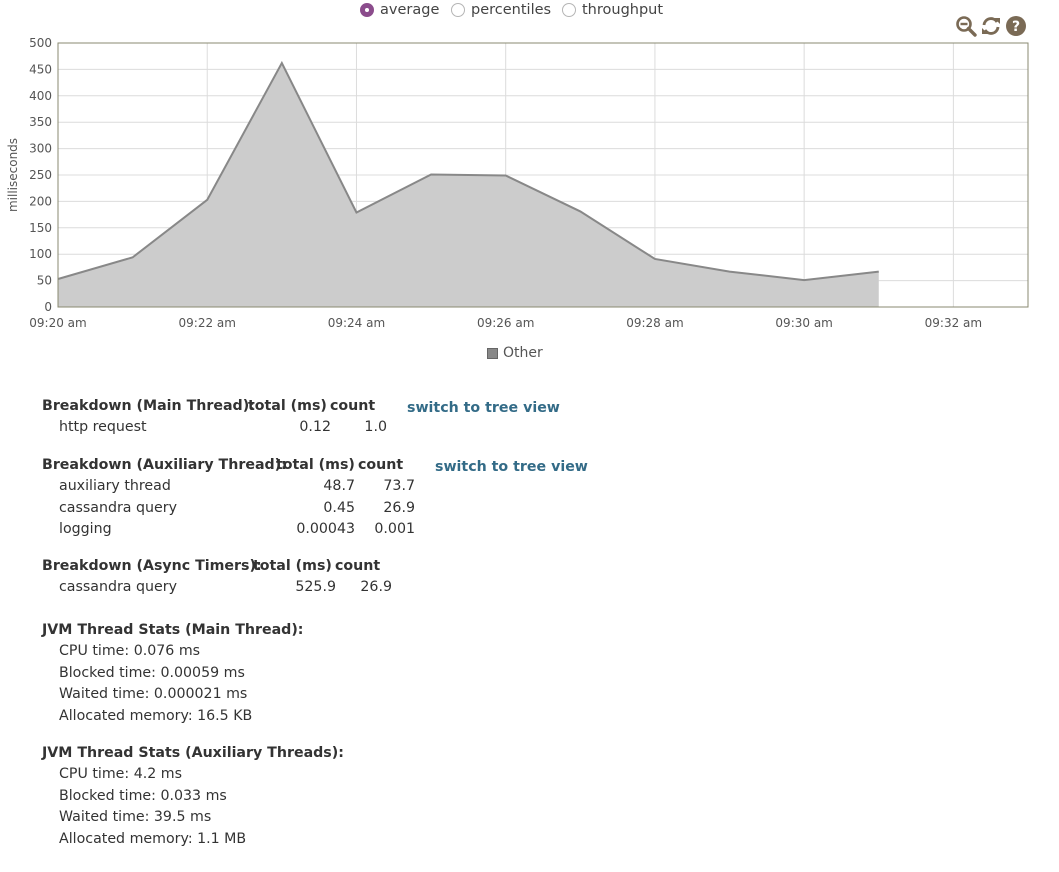 The height and width of the screenshot is (872, 1059). I want to click on timer-count: 1.0, so click(375, 427).